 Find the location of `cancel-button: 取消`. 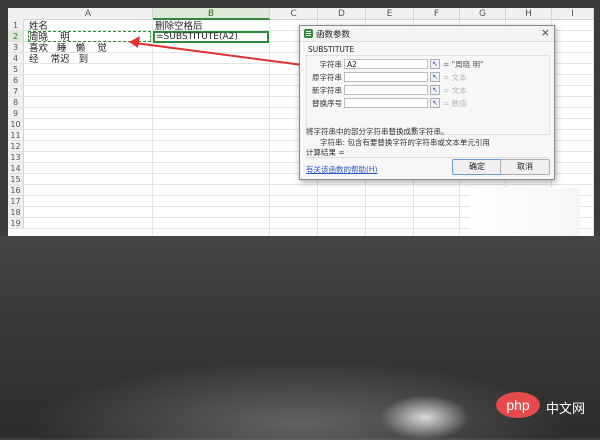

cancel-button: 取消 is located at coordinates (525, 167).